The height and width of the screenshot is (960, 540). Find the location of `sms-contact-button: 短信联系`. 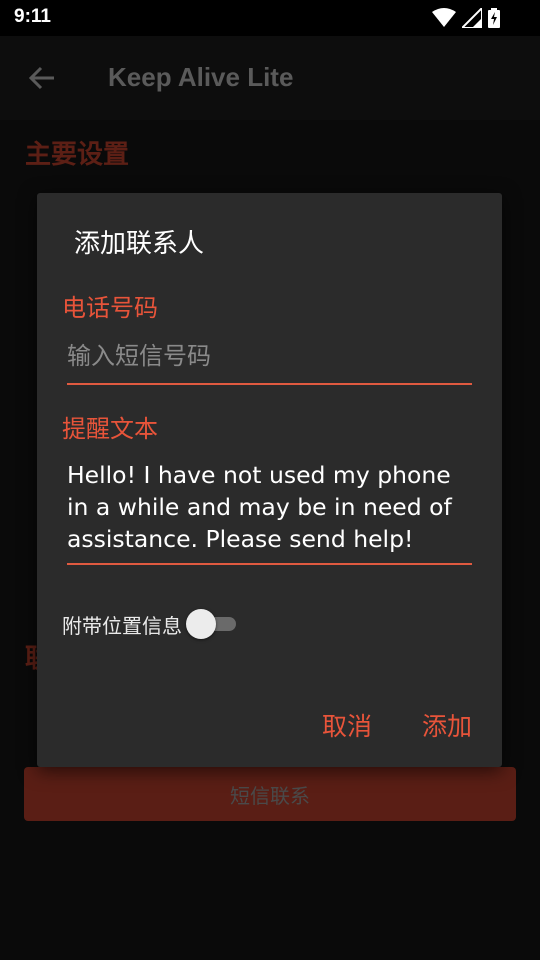

sms-contact-button: 短信联系 is located at coordinates (270, 794).